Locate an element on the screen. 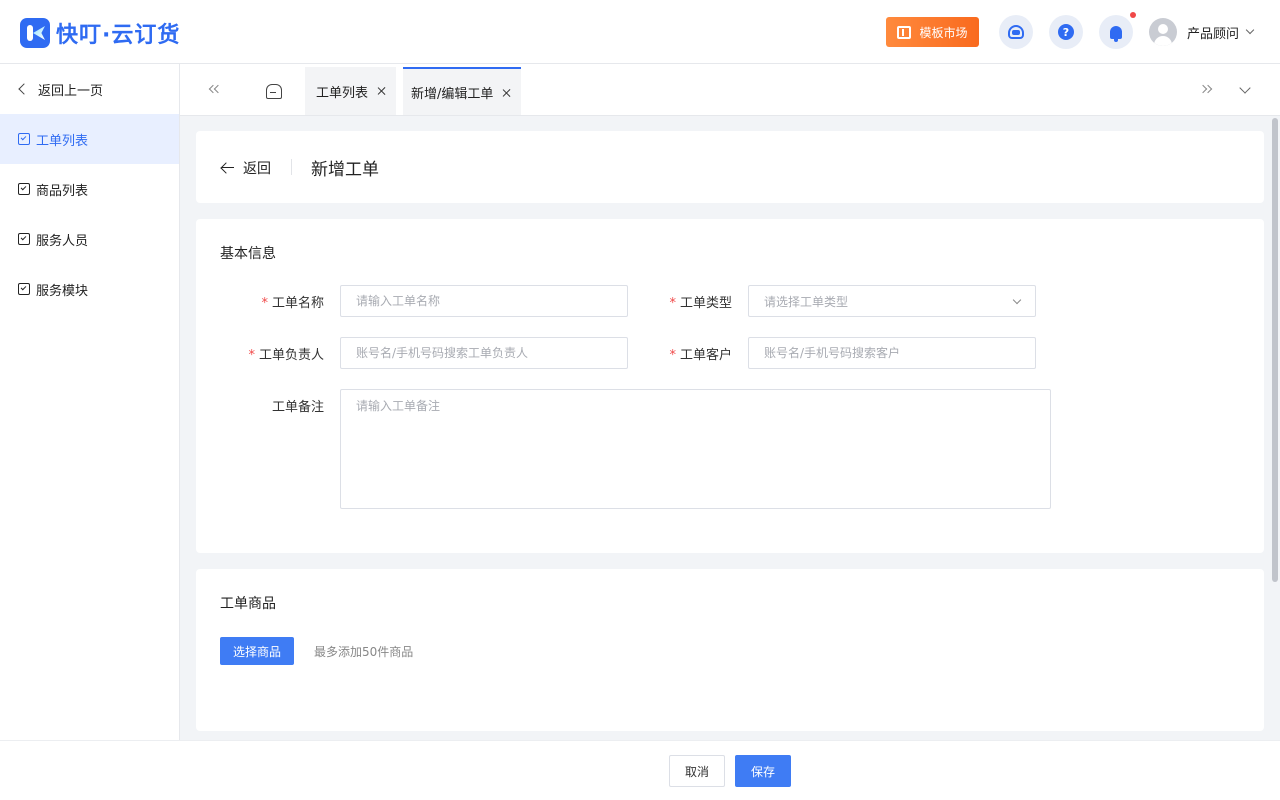  ticket-owner-input is located at coordinates (484, 353).